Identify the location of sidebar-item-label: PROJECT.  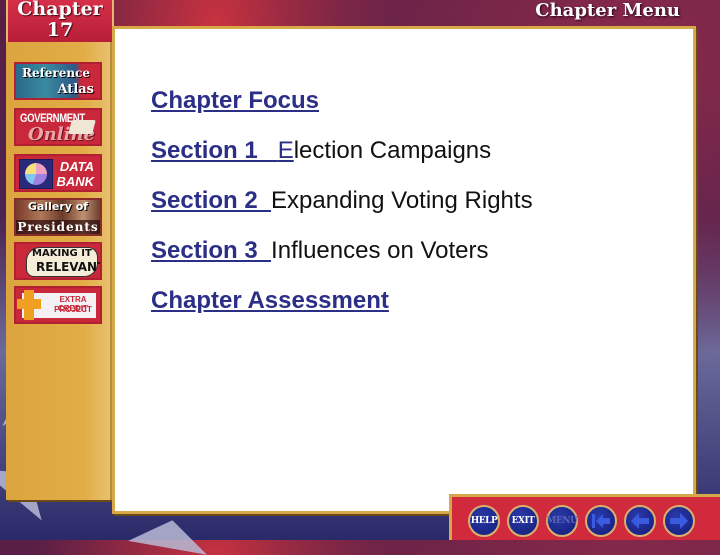
(73, 309).